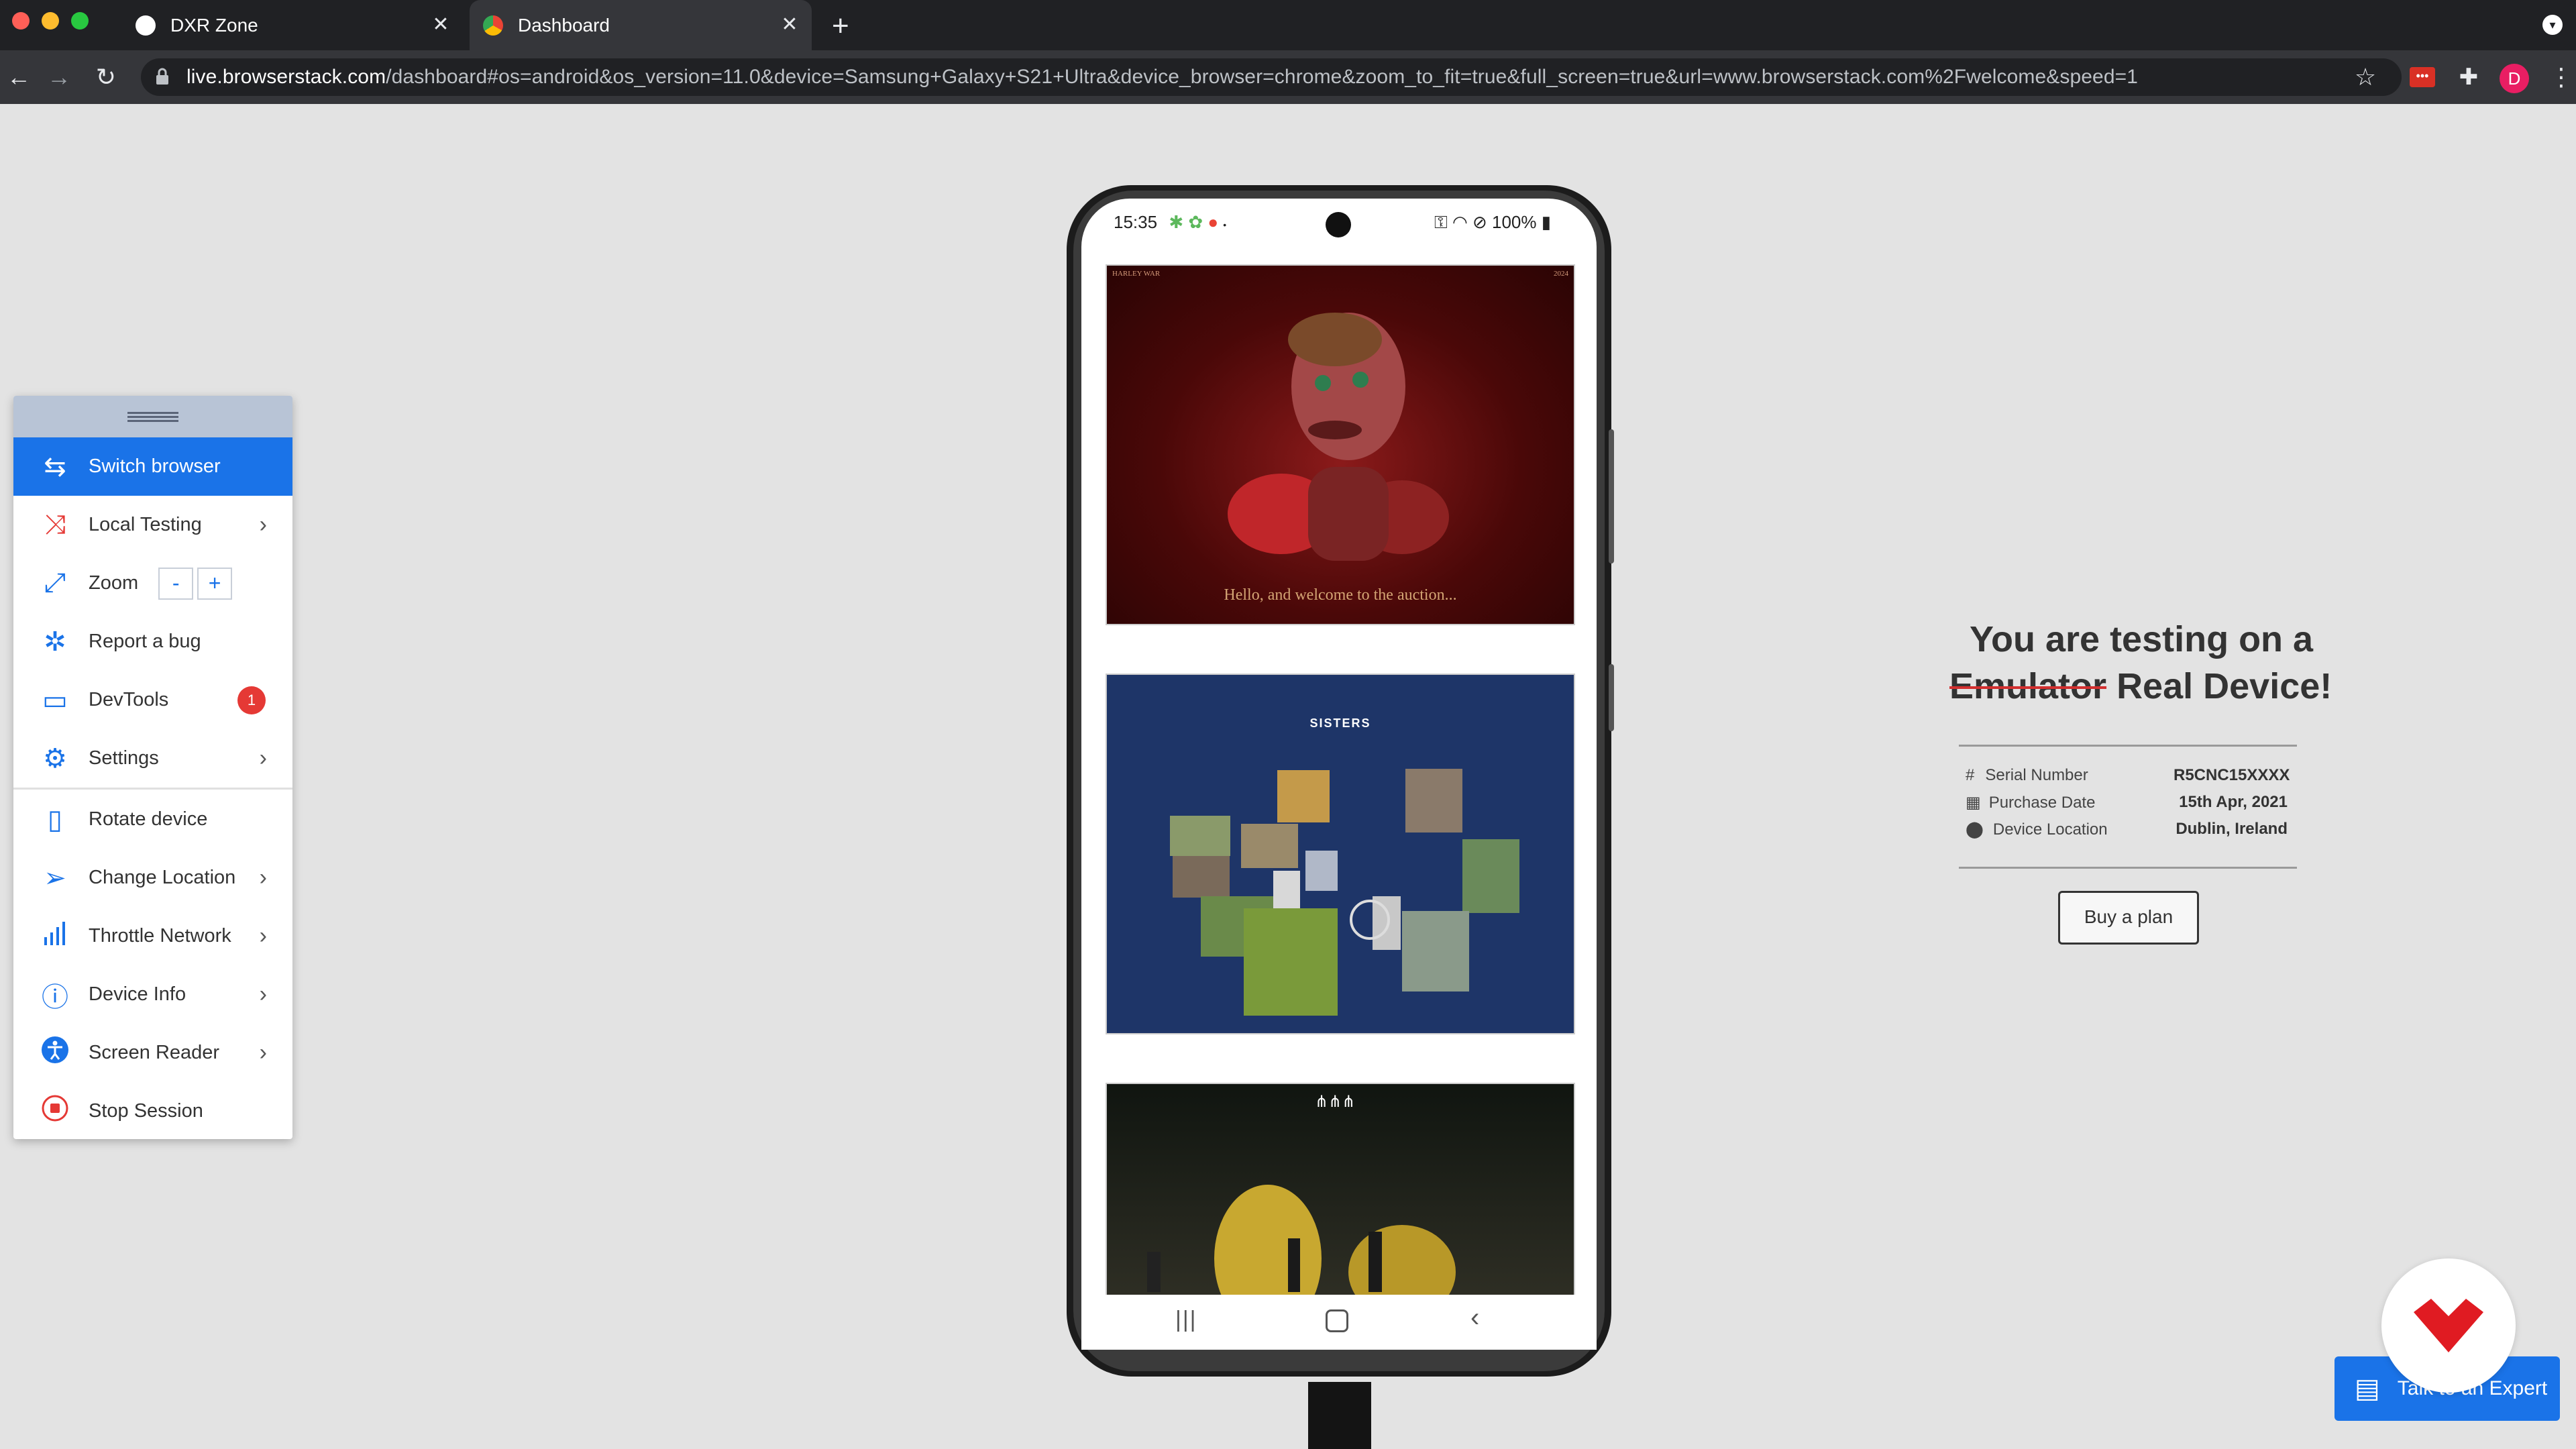 This screenshot has height=1449, width=2576. I want to click on card-header-right: 2024, so click(1561, 274).